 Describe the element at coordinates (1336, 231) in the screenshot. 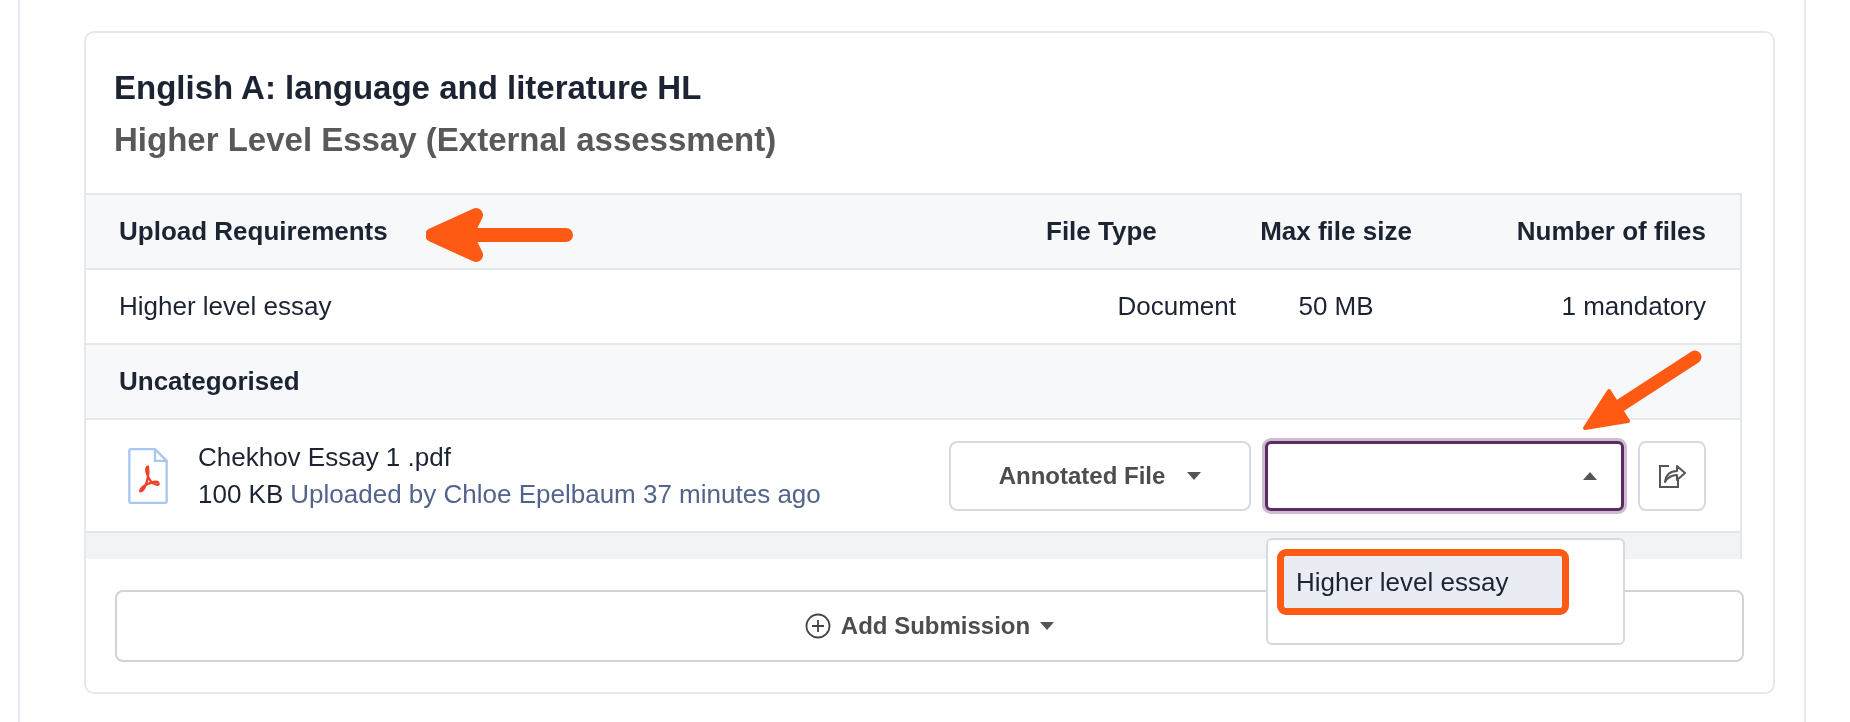

I see `column-header: Max file size` at that location.